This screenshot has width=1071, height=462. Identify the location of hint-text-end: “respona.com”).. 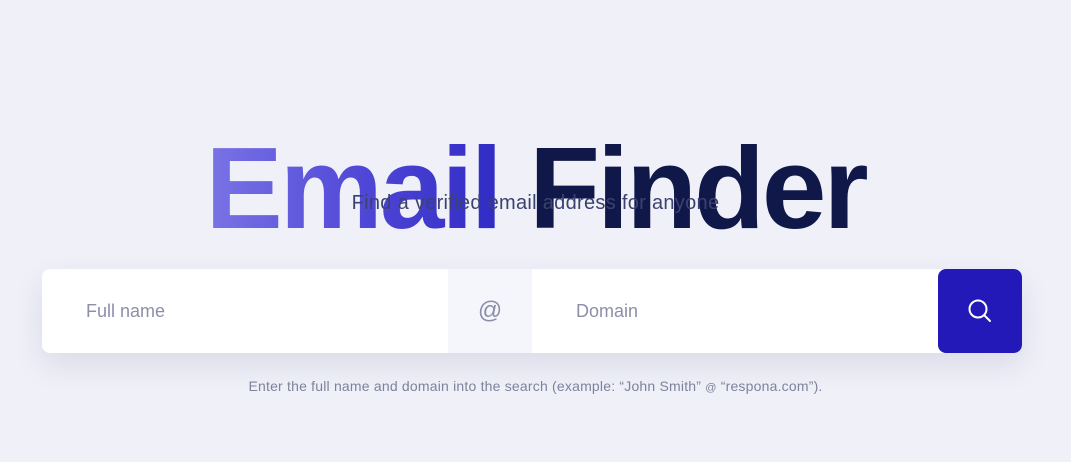
(771, 386).